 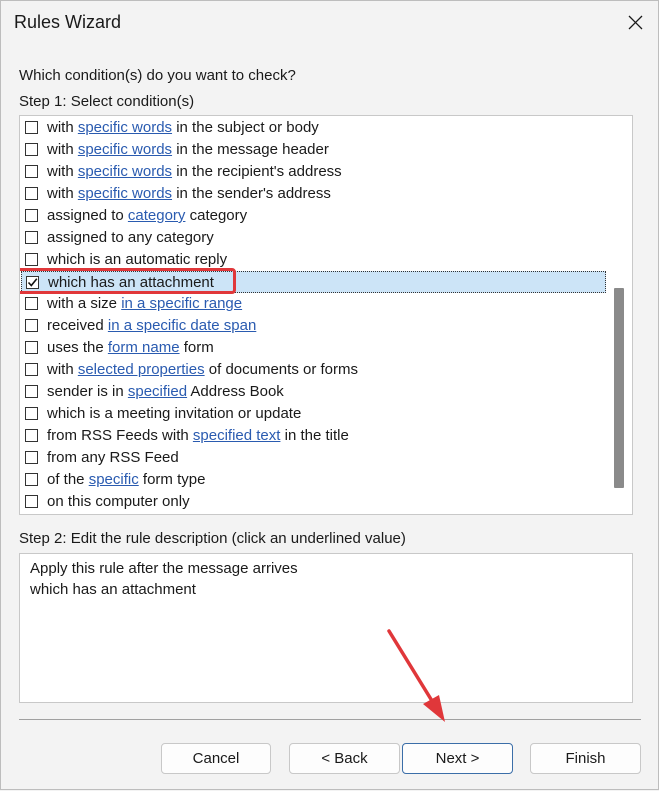 I want to click on condition-text: from any RSS Feed, so click(x=113, y=457).